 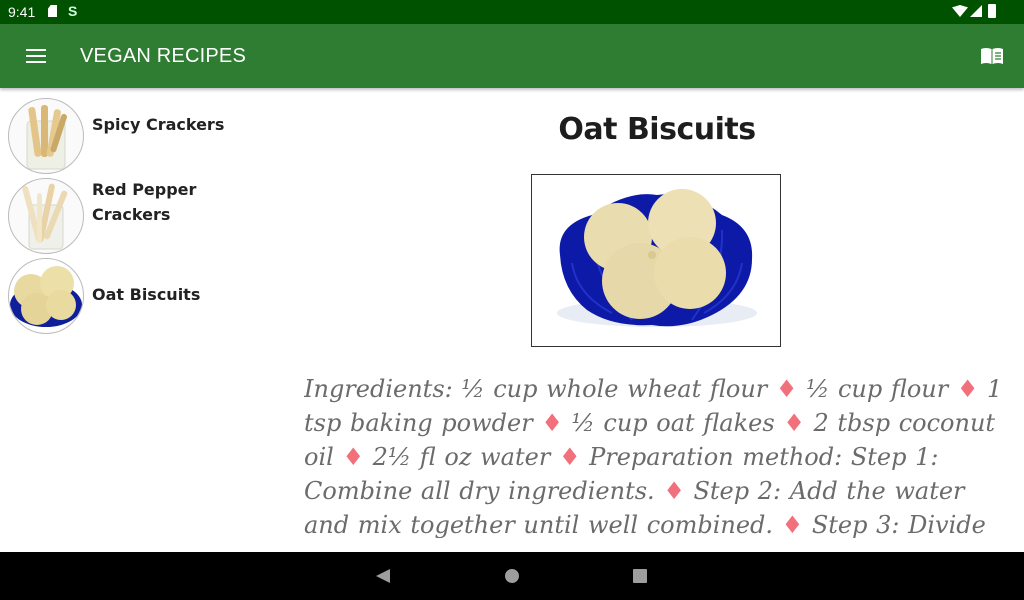 What do you see at coordinates (22, 12) in the screenshot?
I see `status-time: 9:41` at bounding box center [22, 12].